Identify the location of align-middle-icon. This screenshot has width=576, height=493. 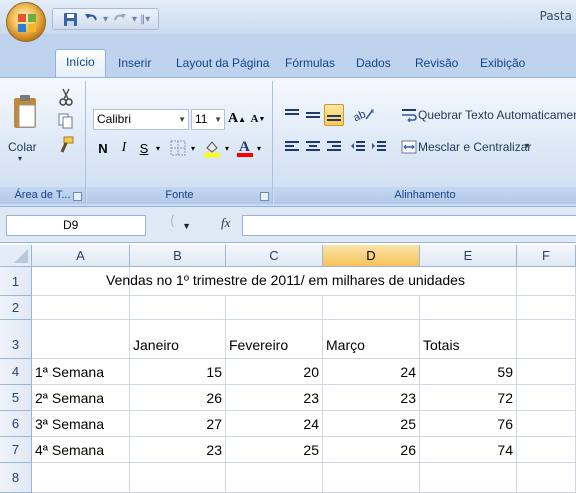
(313, 115).